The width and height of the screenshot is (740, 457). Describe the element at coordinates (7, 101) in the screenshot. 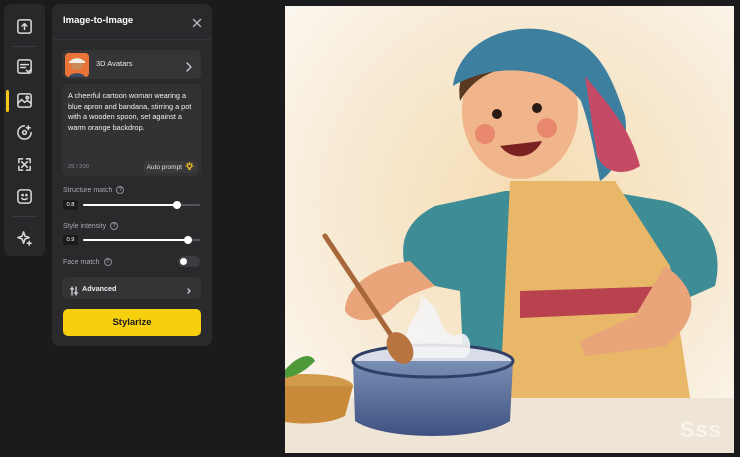

I see `active-tool-indicator` at that location.